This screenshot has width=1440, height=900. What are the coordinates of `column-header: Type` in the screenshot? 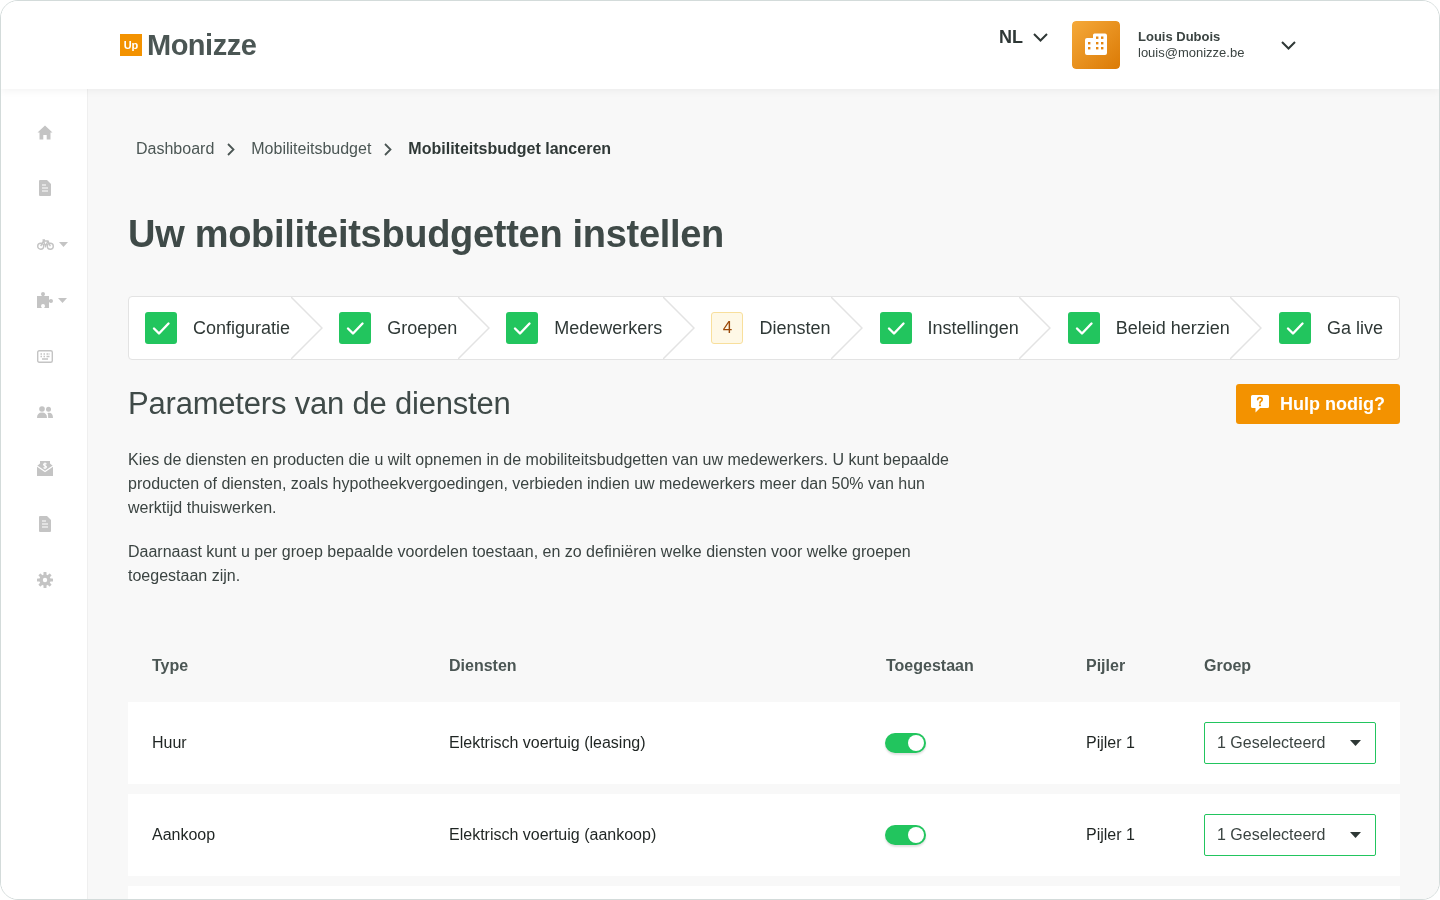 It's located at (170, 666).